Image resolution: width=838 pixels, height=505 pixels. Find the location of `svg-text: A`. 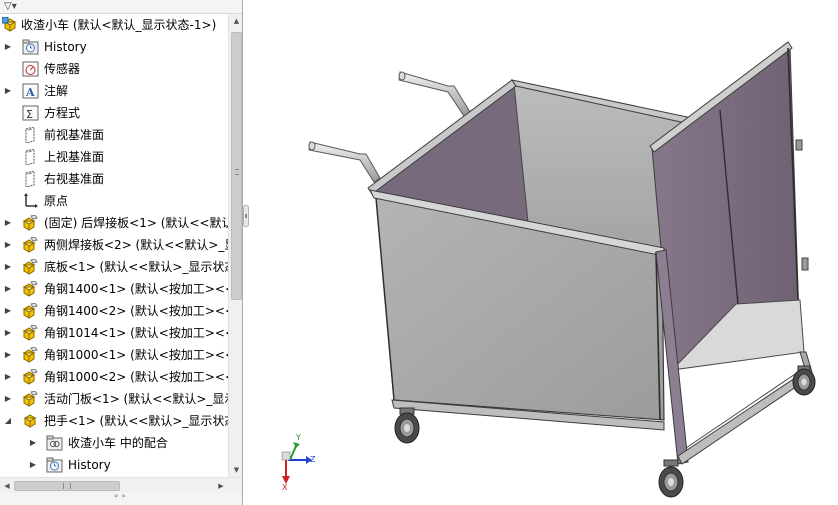

svg-text: A is located at coordinates (30, 92).